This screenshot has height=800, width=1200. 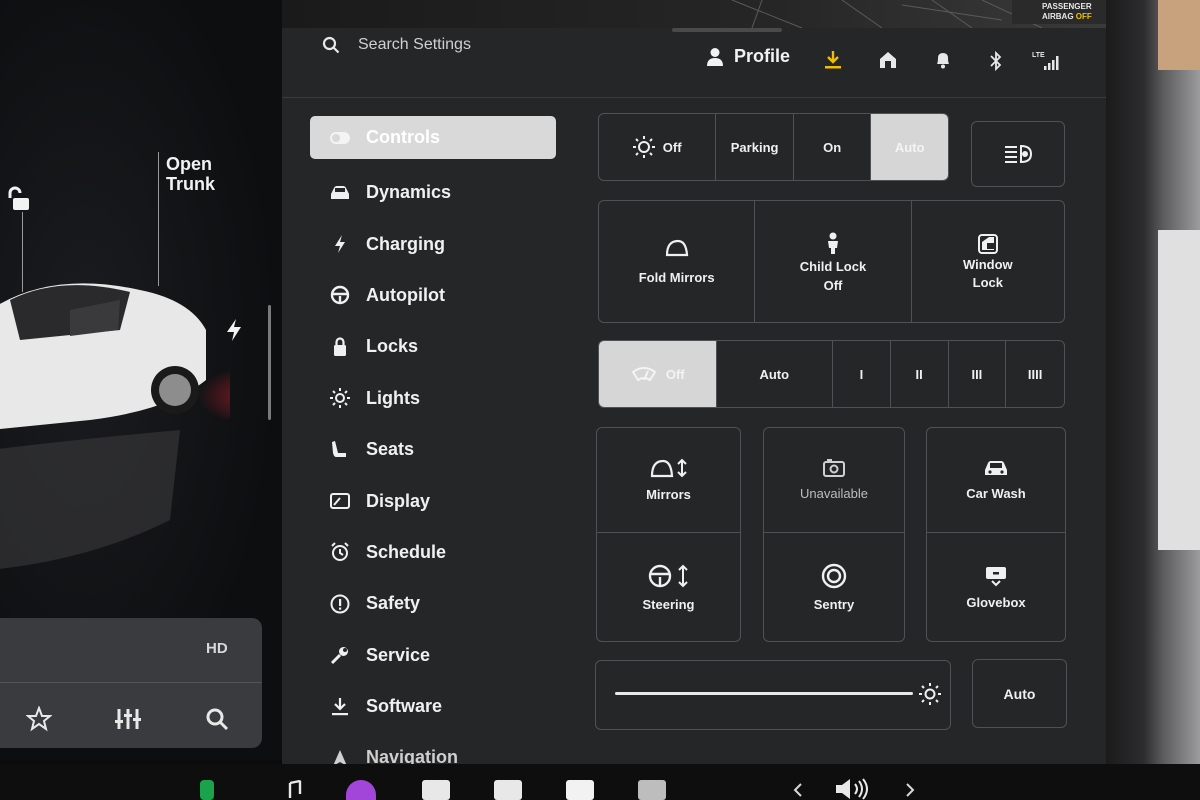 I want to click on favorite-star-icon, so click(x=39, y=719).